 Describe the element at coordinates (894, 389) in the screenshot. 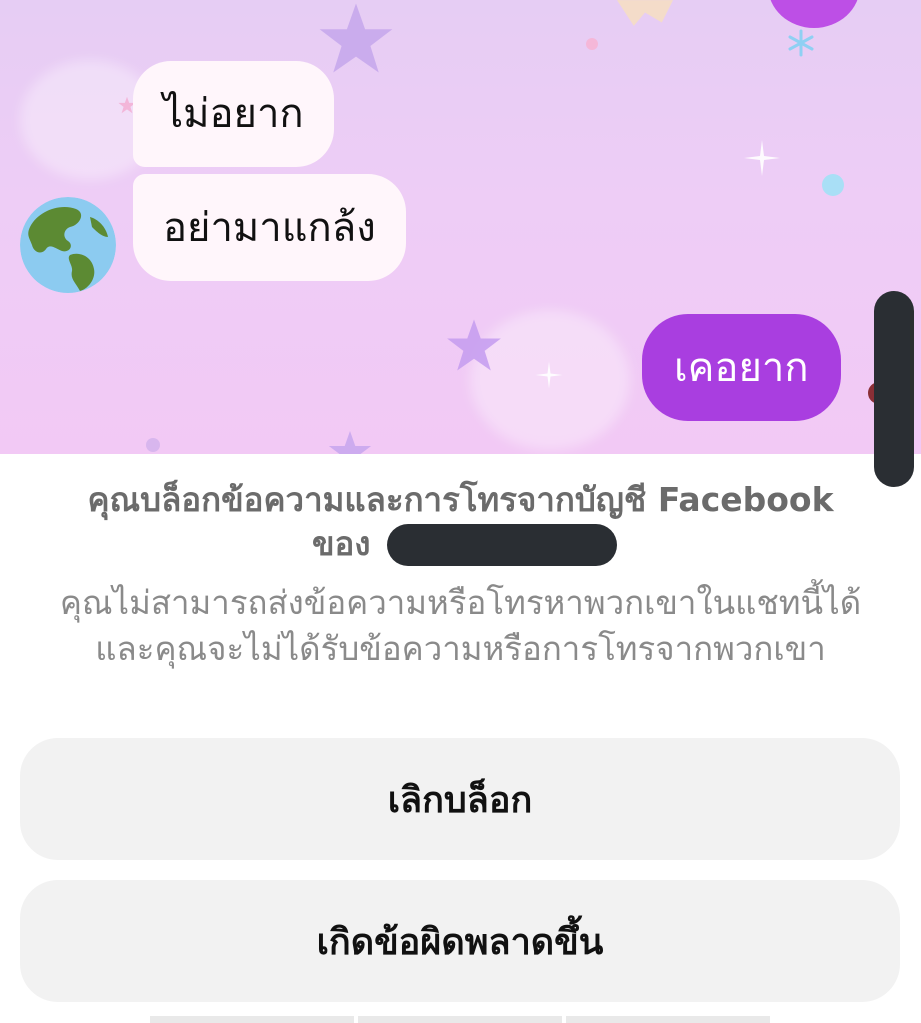

I see `scrollbar-thumb` at that location.